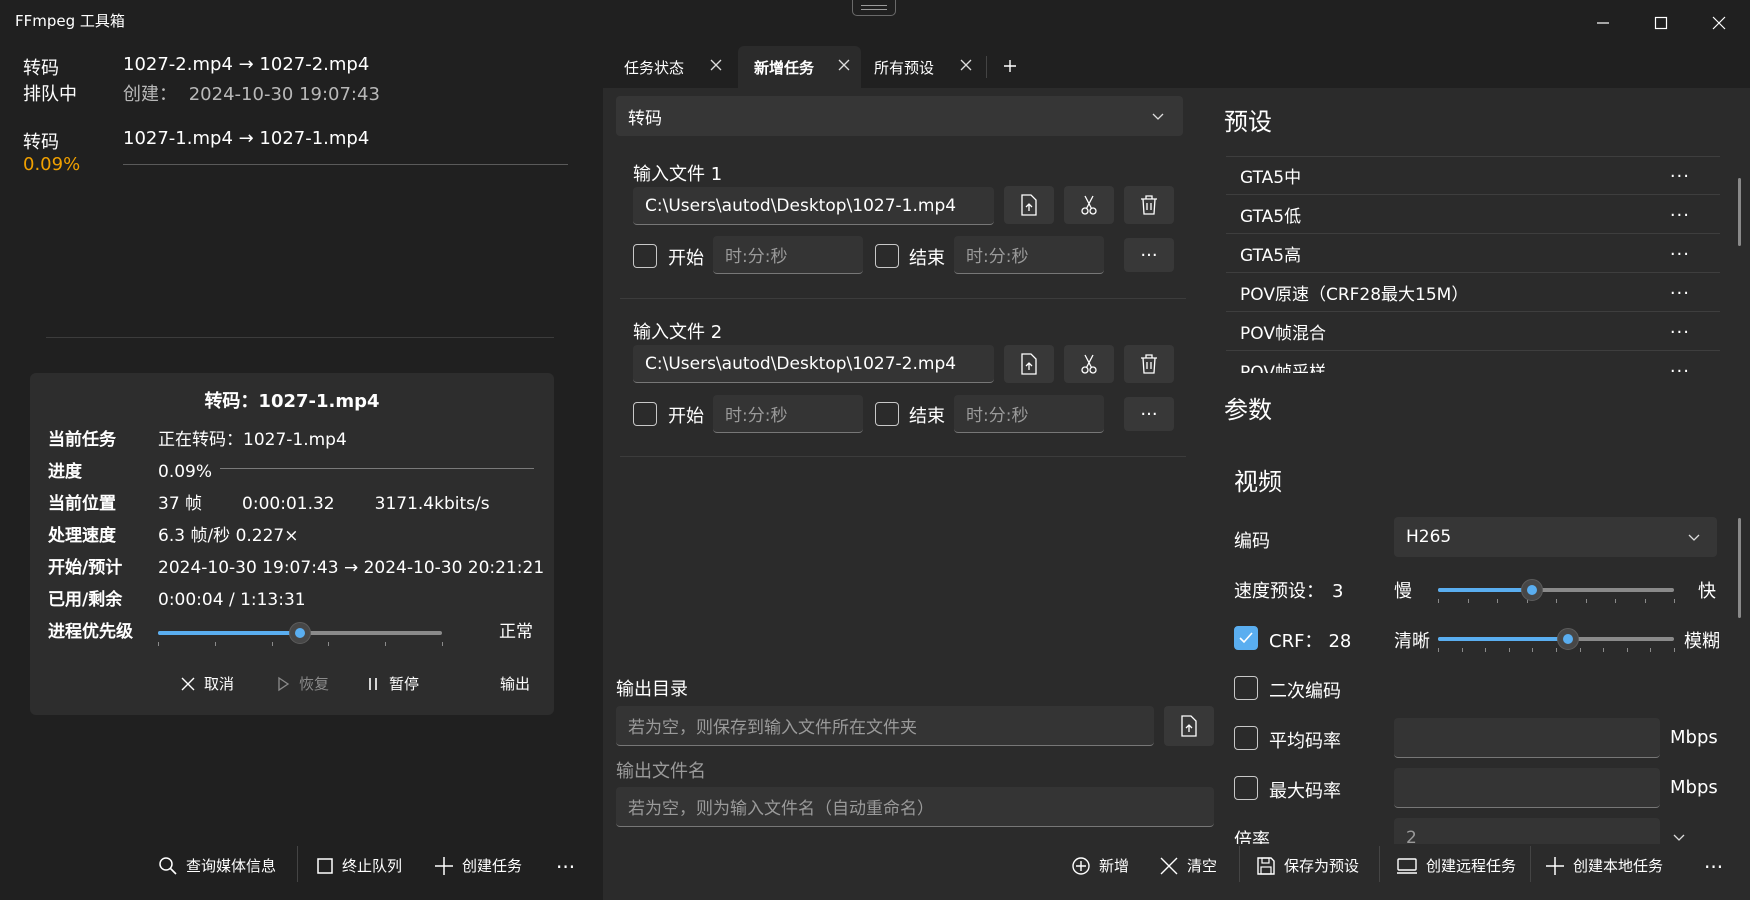 This screenshot has height=900, width=1750. Describe the element at coordinates (1527, 788) in the screenshot. I see `max-bitrate-input` at that location.